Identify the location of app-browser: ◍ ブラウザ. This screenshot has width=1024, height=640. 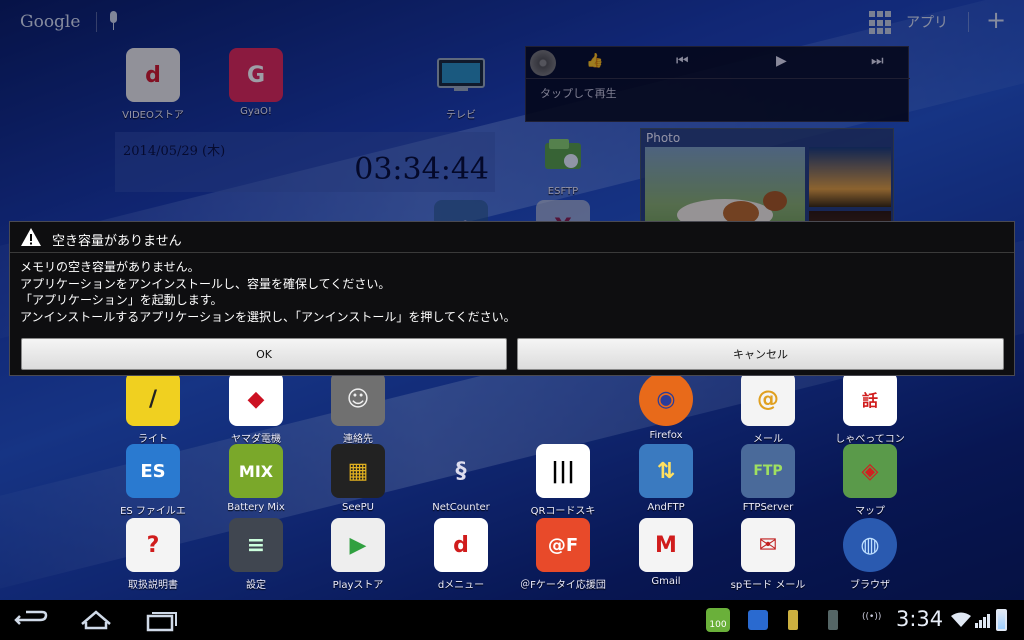
(870, 558).